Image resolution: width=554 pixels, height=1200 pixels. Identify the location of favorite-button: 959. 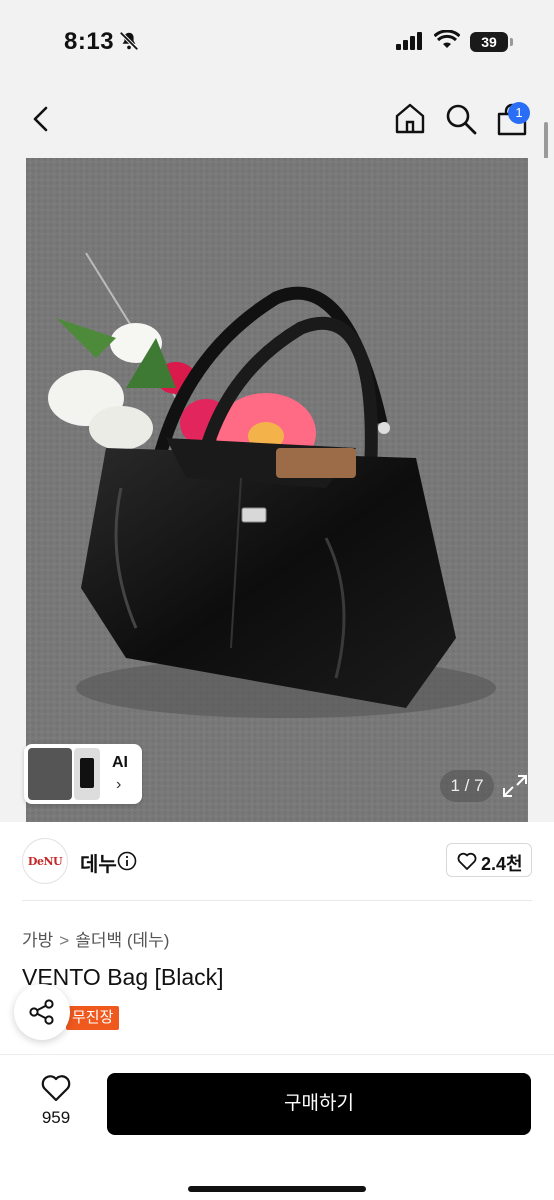
(56, 1104).